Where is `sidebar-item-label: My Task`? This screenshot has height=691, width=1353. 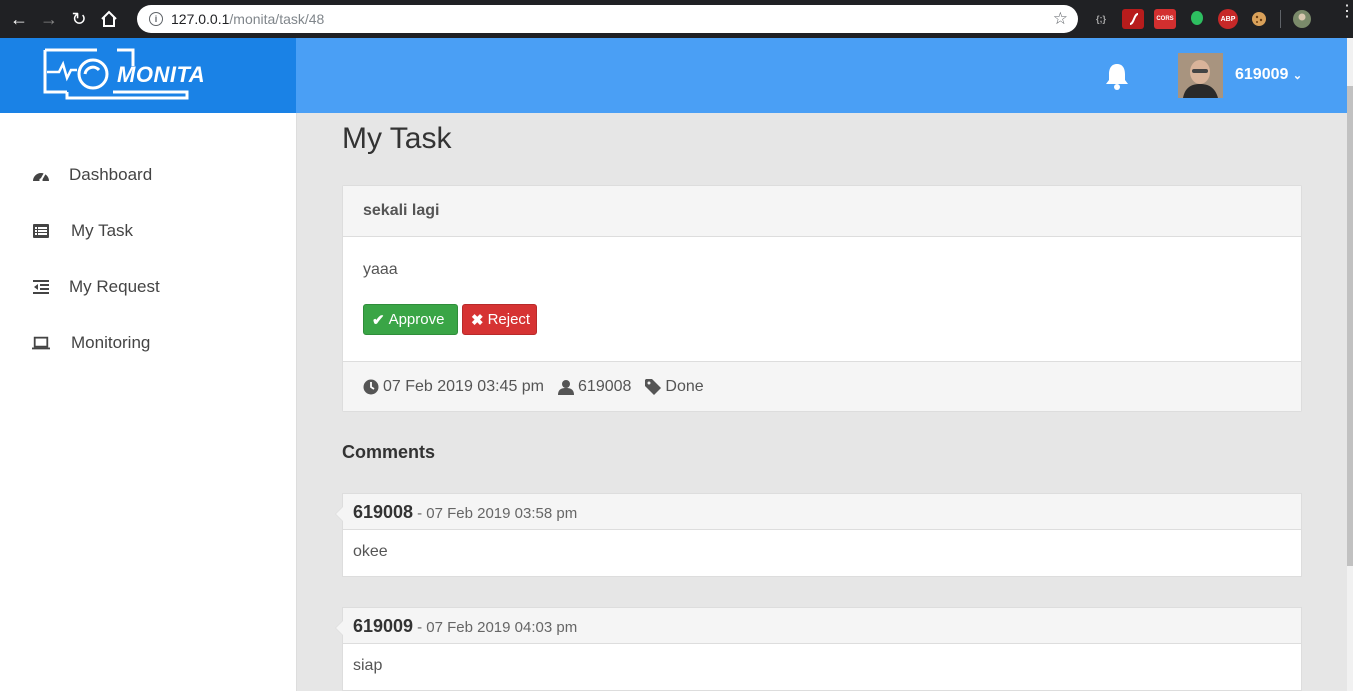
sidebar-item-label: My Task is located at coordinates (102, 230).